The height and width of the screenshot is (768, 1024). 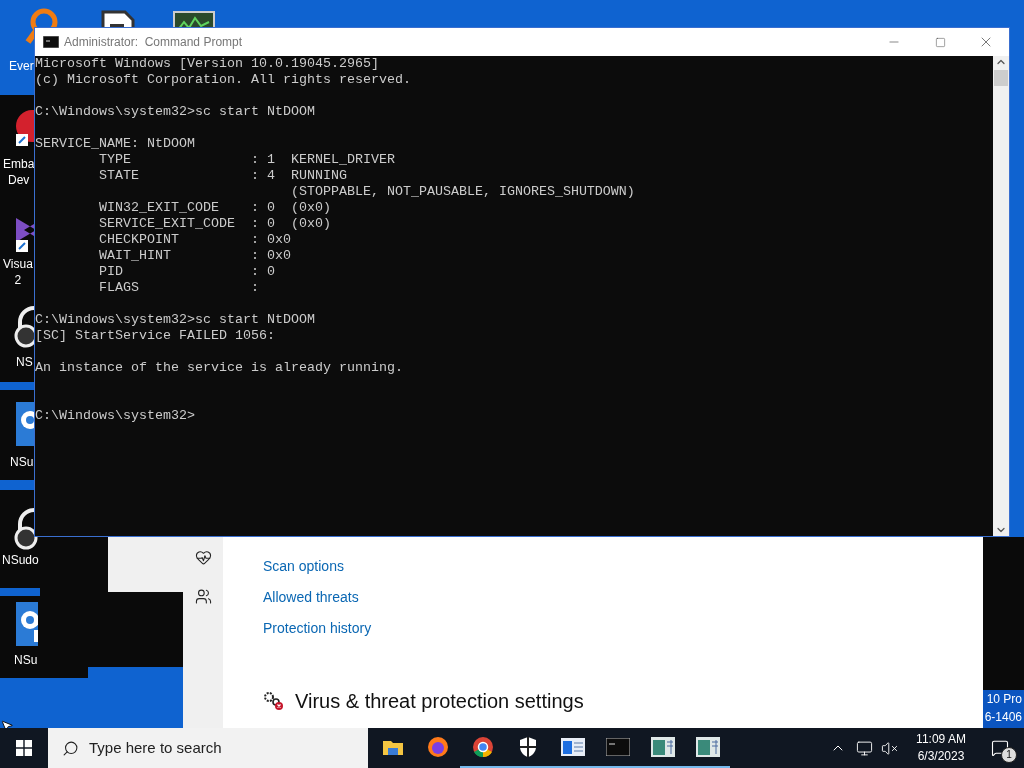 What do you see at coordinates (572, 747) in the screenshot?
I see `window-panel-icon` at bounding box center [572, 747].